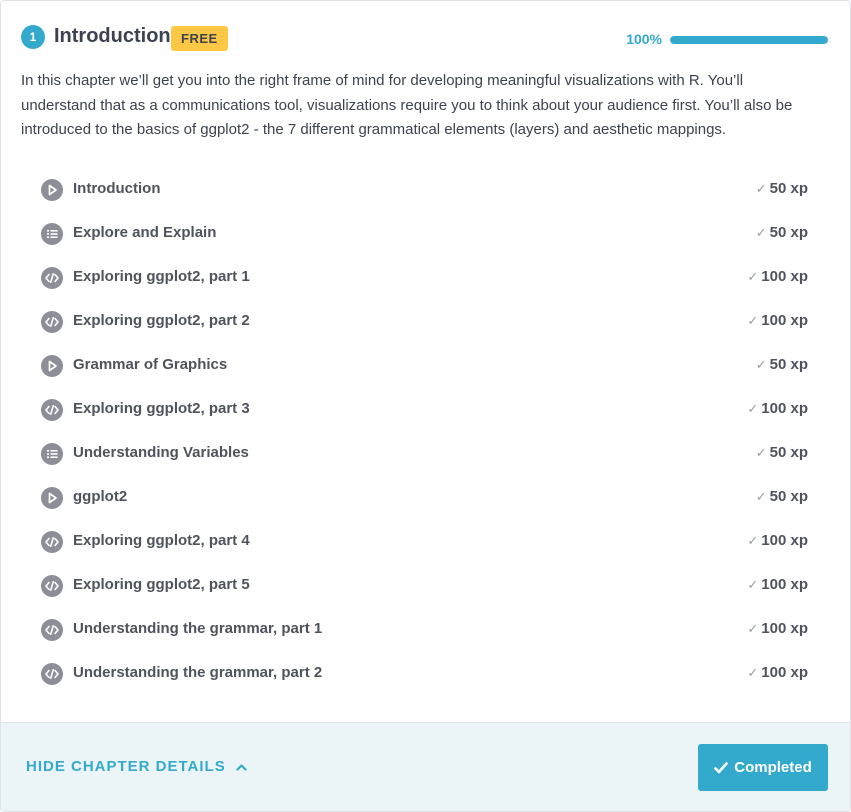  I want to click on exercise-title: Exploring ggplot2, part 2, so click(161, 320).